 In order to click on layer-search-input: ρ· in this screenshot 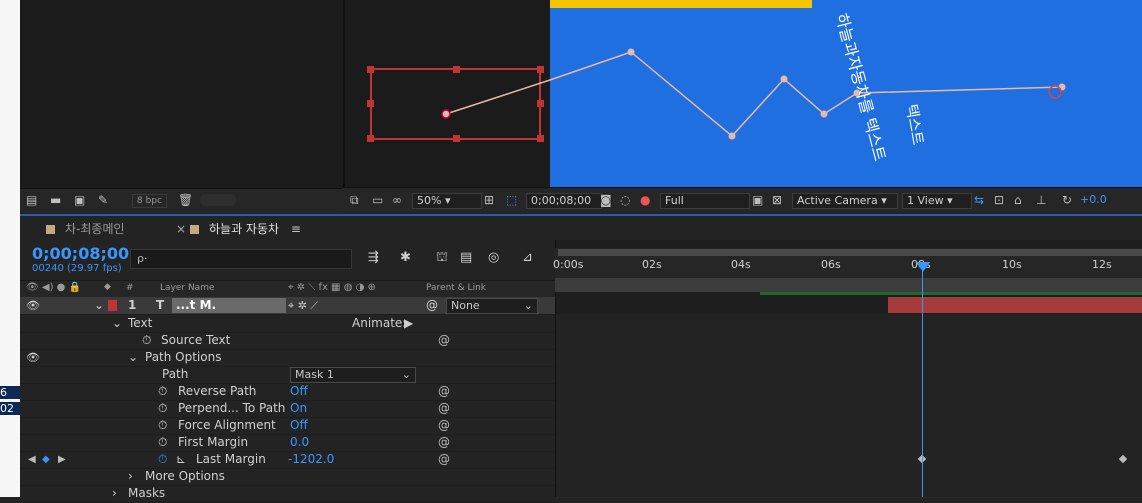, I will do `click(241, 259)`.